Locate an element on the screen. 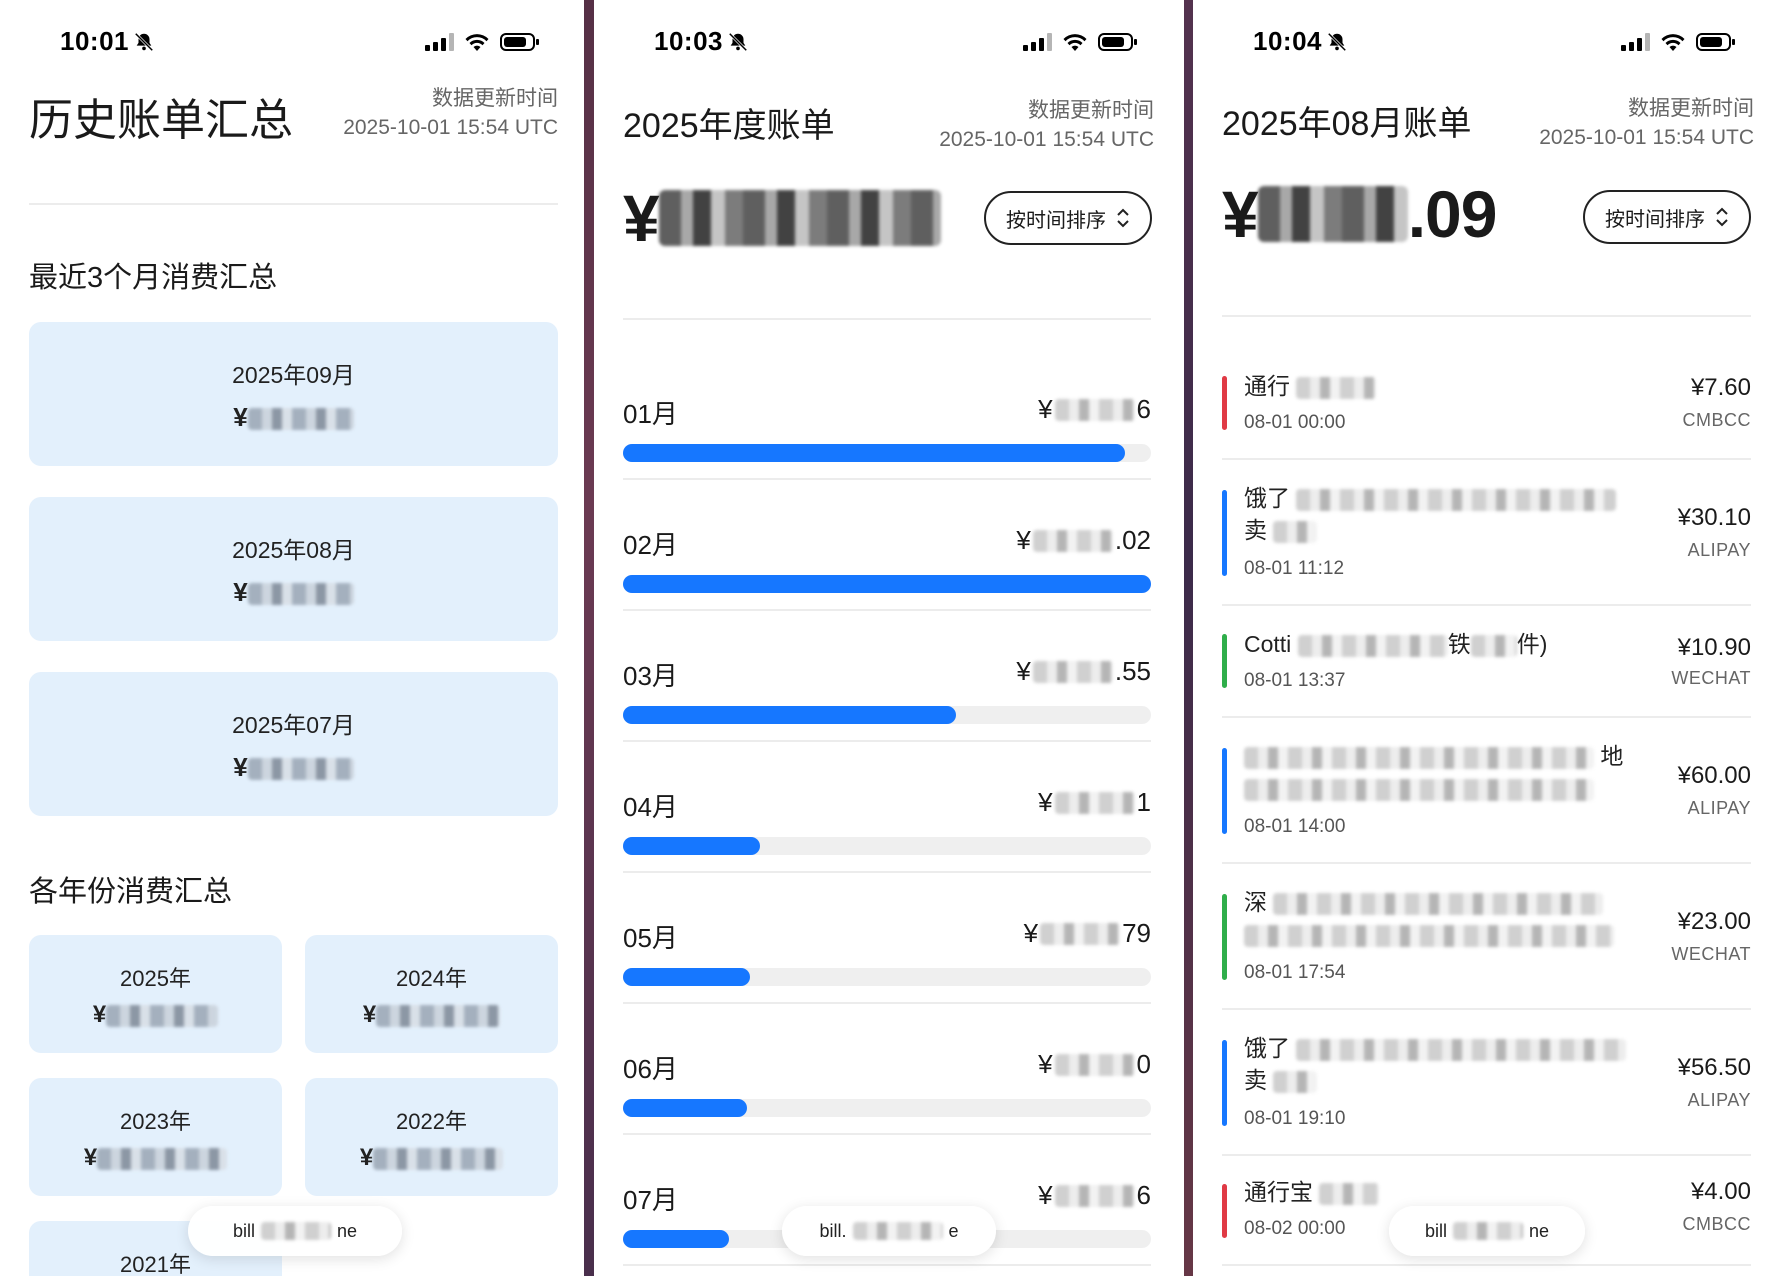 The height and width of the screenshot is (1276, 1782). status-time: 10:01 is located at coordinates (107, 41).